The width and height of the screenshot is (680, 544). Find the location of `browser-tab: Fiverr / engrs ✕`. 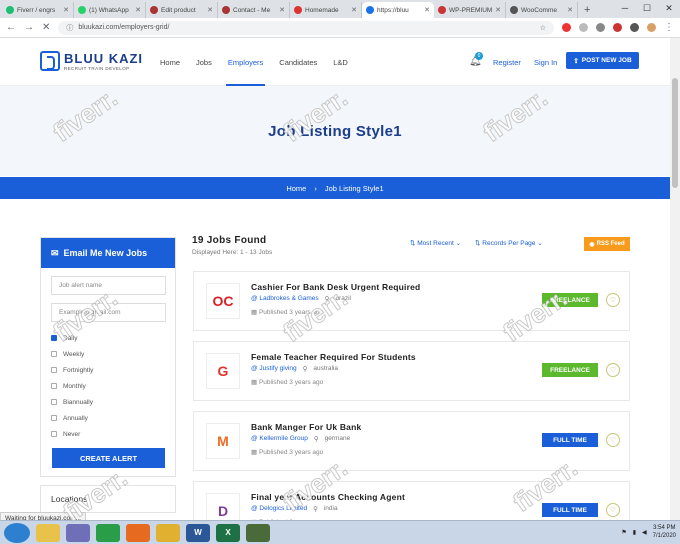

browser-tab: Fiverr / engrs ✕ is located at coordinates (38, 10).